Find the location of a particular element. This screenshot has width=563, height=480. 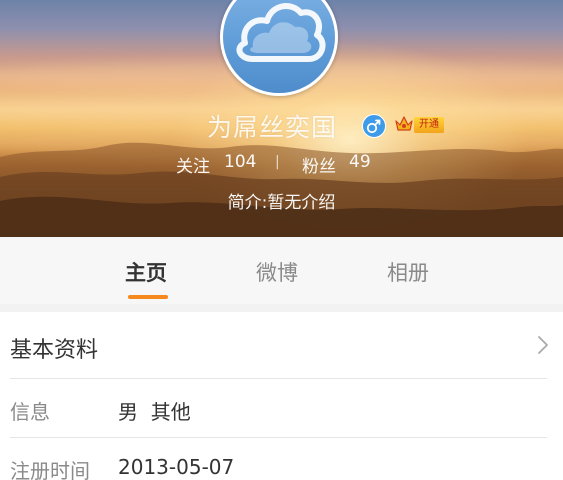

section-title: 基本资料 is located at coordinates (54, 350).